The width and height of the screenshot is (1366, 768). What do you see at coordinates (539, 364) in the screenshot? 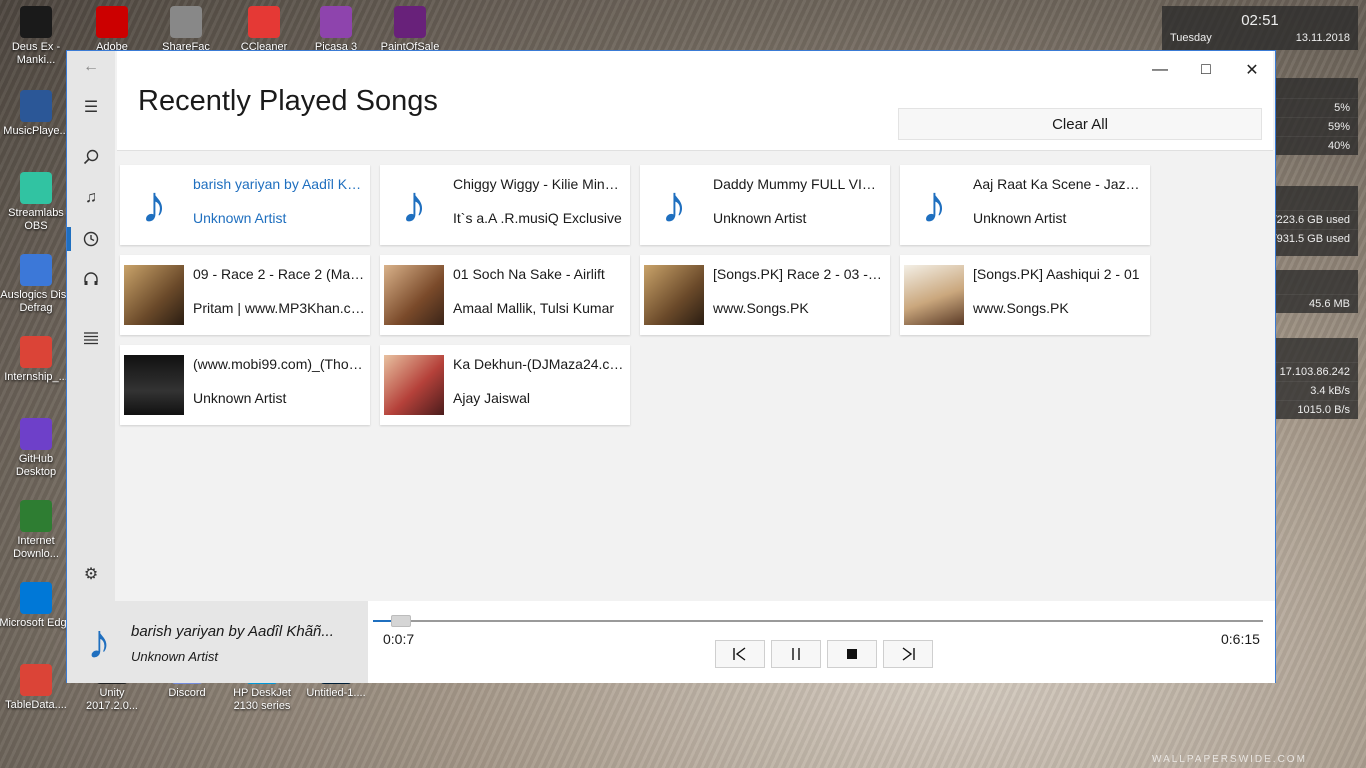
I see `song-title: Ka Dekhun-(DJMaza24.com)` at bounding box center [539, 364].